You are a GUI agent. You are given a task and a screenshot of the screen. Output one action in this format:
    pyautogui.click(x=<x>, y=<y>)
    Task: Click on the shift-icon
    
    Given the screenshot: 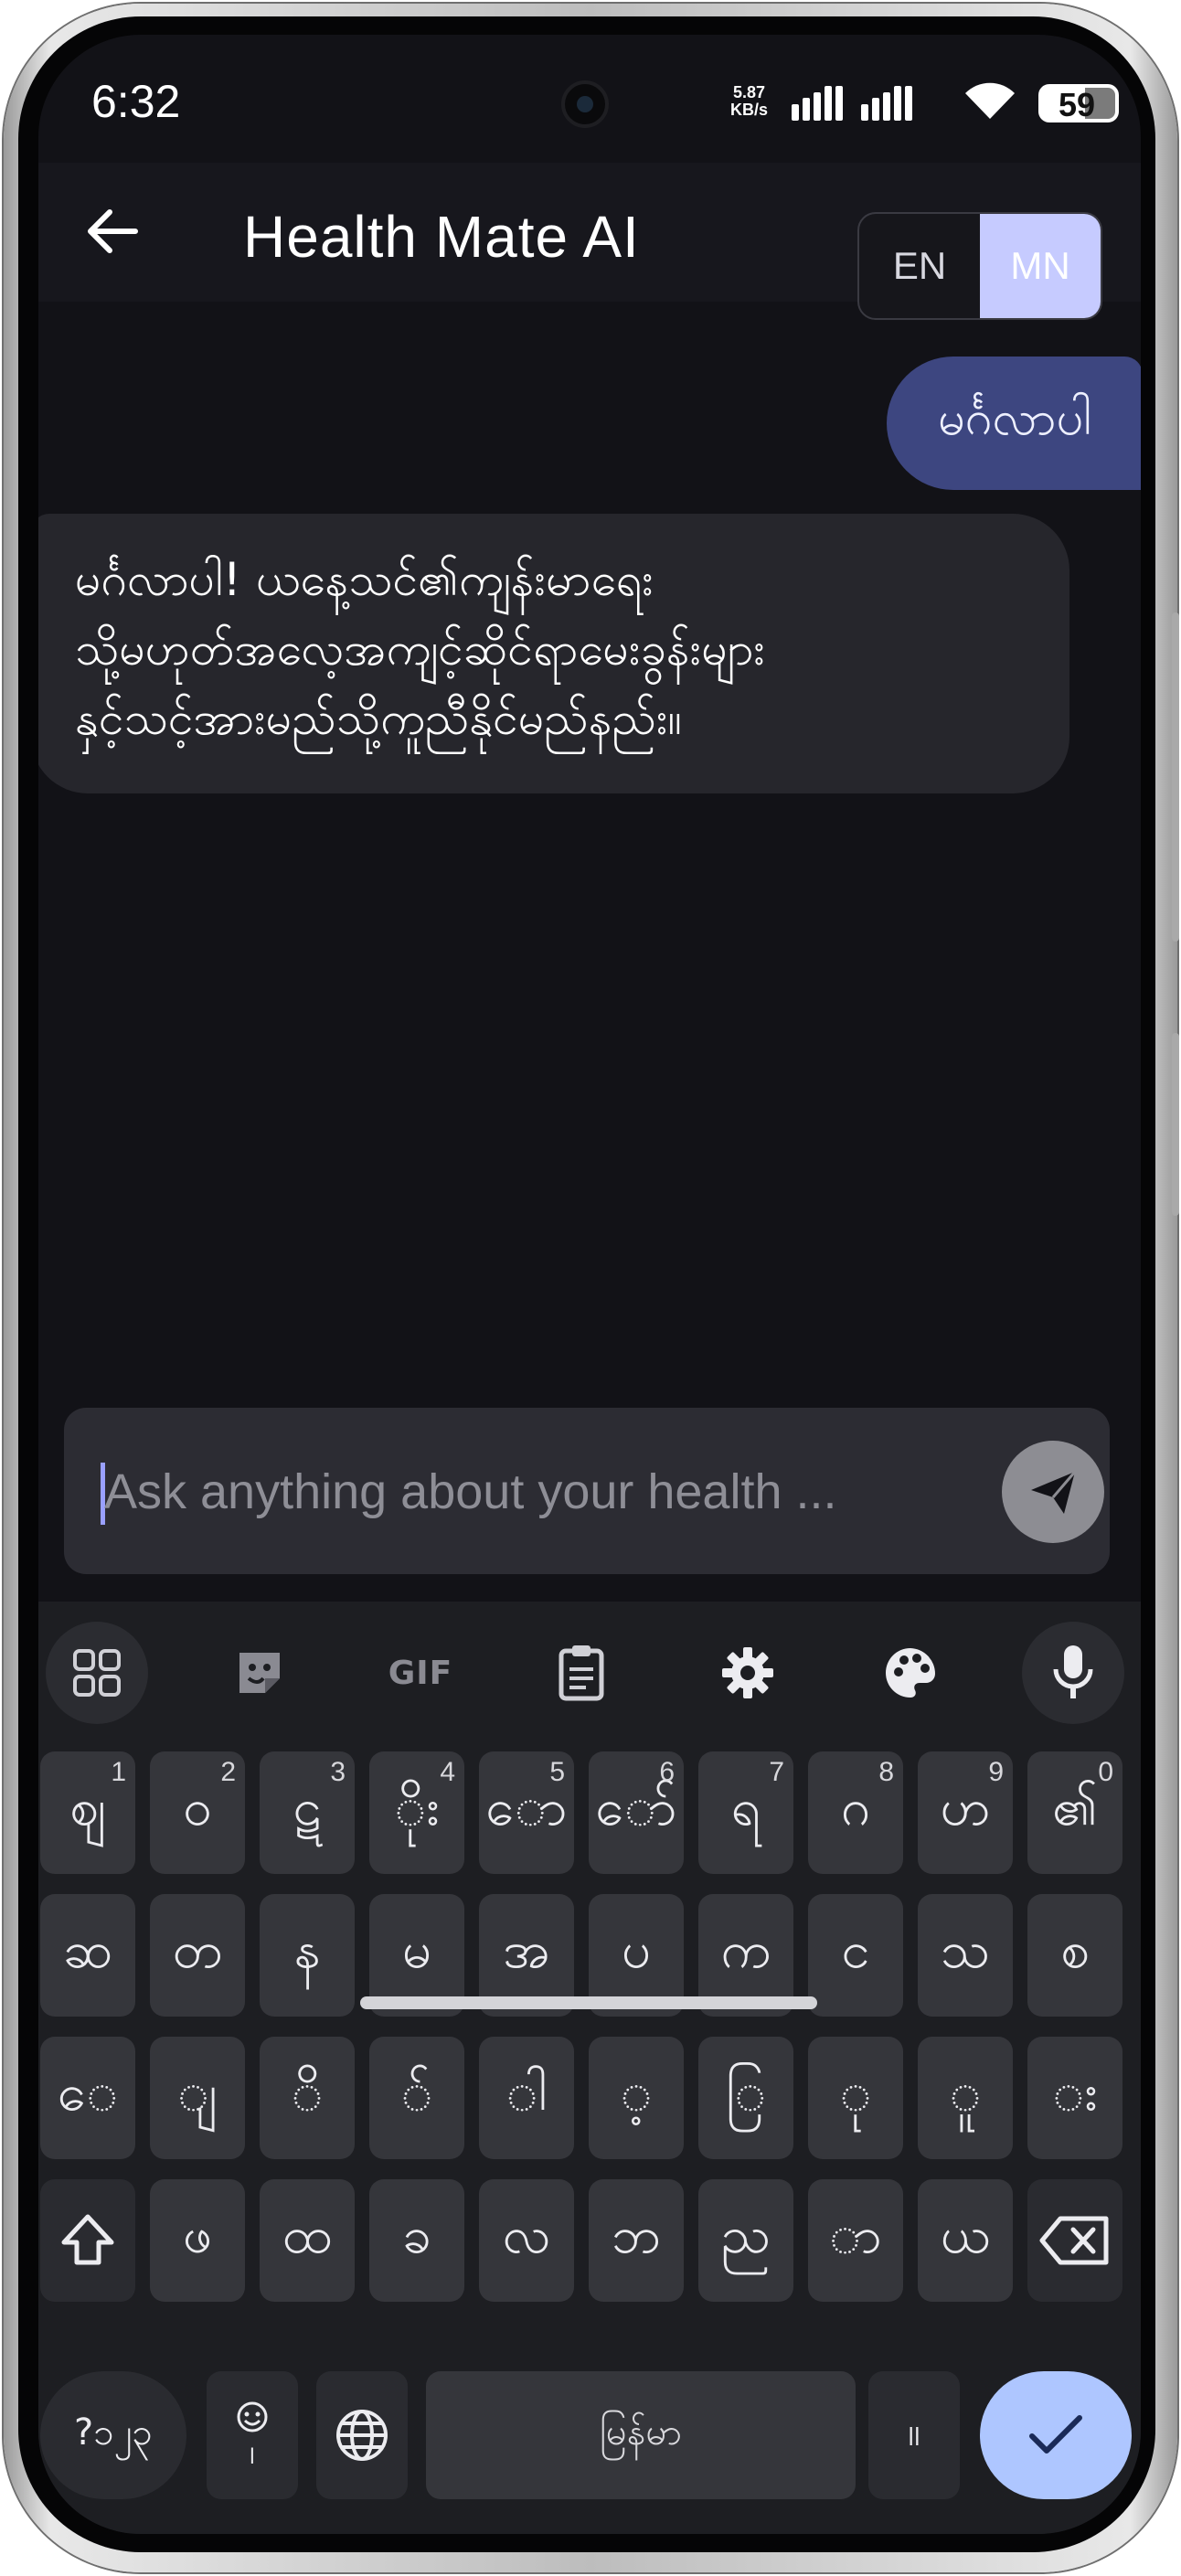 What is the action you would take?
    pyautogui.click(x=87, y=2240)
    